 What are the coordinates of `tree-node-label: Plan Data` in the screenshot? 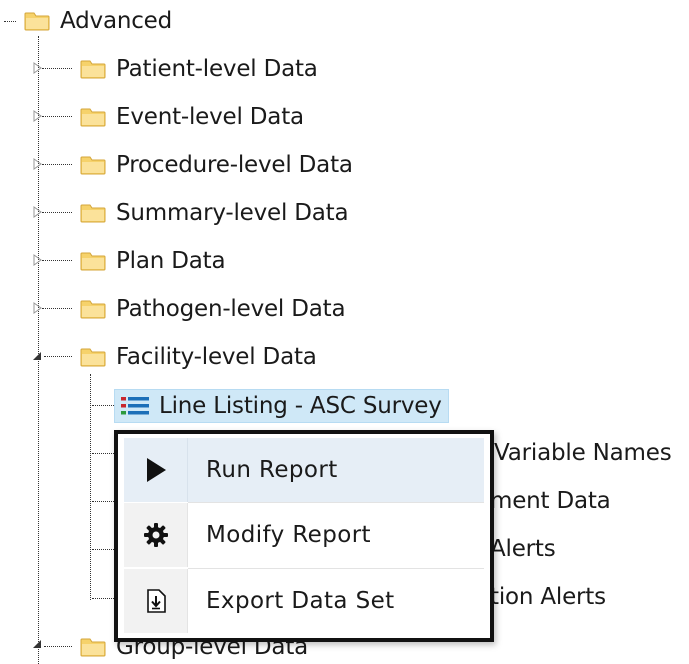 It's located at (171, 261).